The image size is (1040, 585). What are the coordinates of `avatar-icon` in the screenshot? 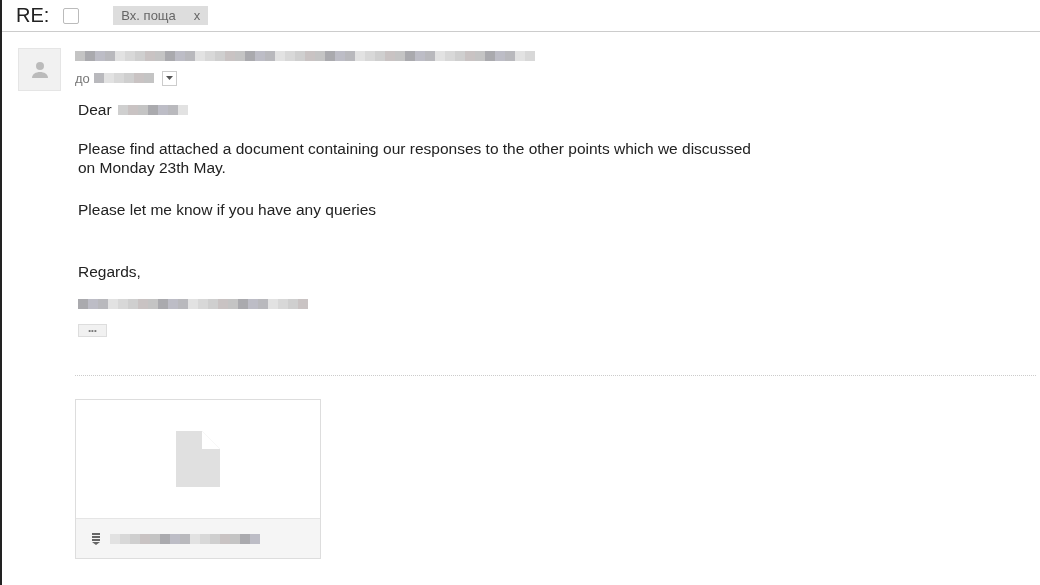 It's located at (39, 69).